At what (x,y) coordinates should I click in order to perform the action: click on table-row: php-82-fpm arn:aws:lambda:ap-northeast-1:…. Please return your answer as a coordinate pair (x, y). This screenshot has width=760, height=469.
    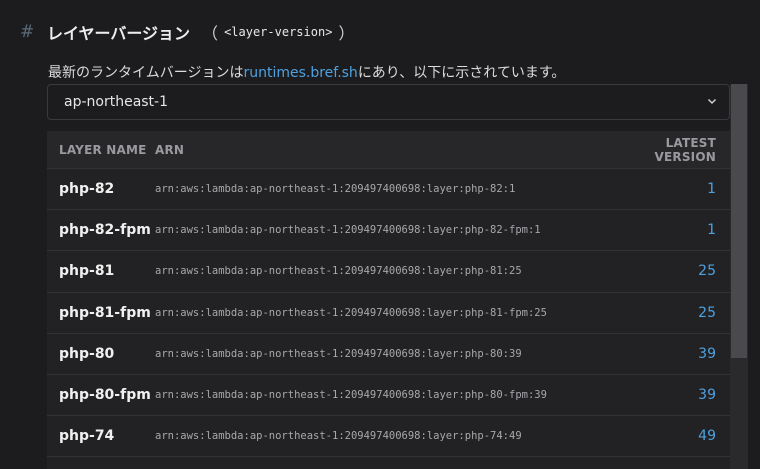
    Looking at the image, I should click on (388, 231).